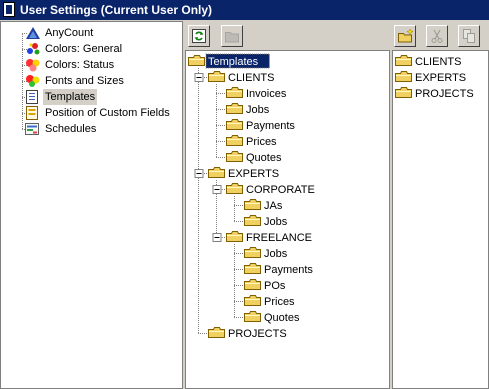 Image resolution: width=489 pixels, height=389 pixels. What do you see at coordinates (33, 49) in the screenshot?
I see `color-palette-icon` at bounding box center [33, 49].